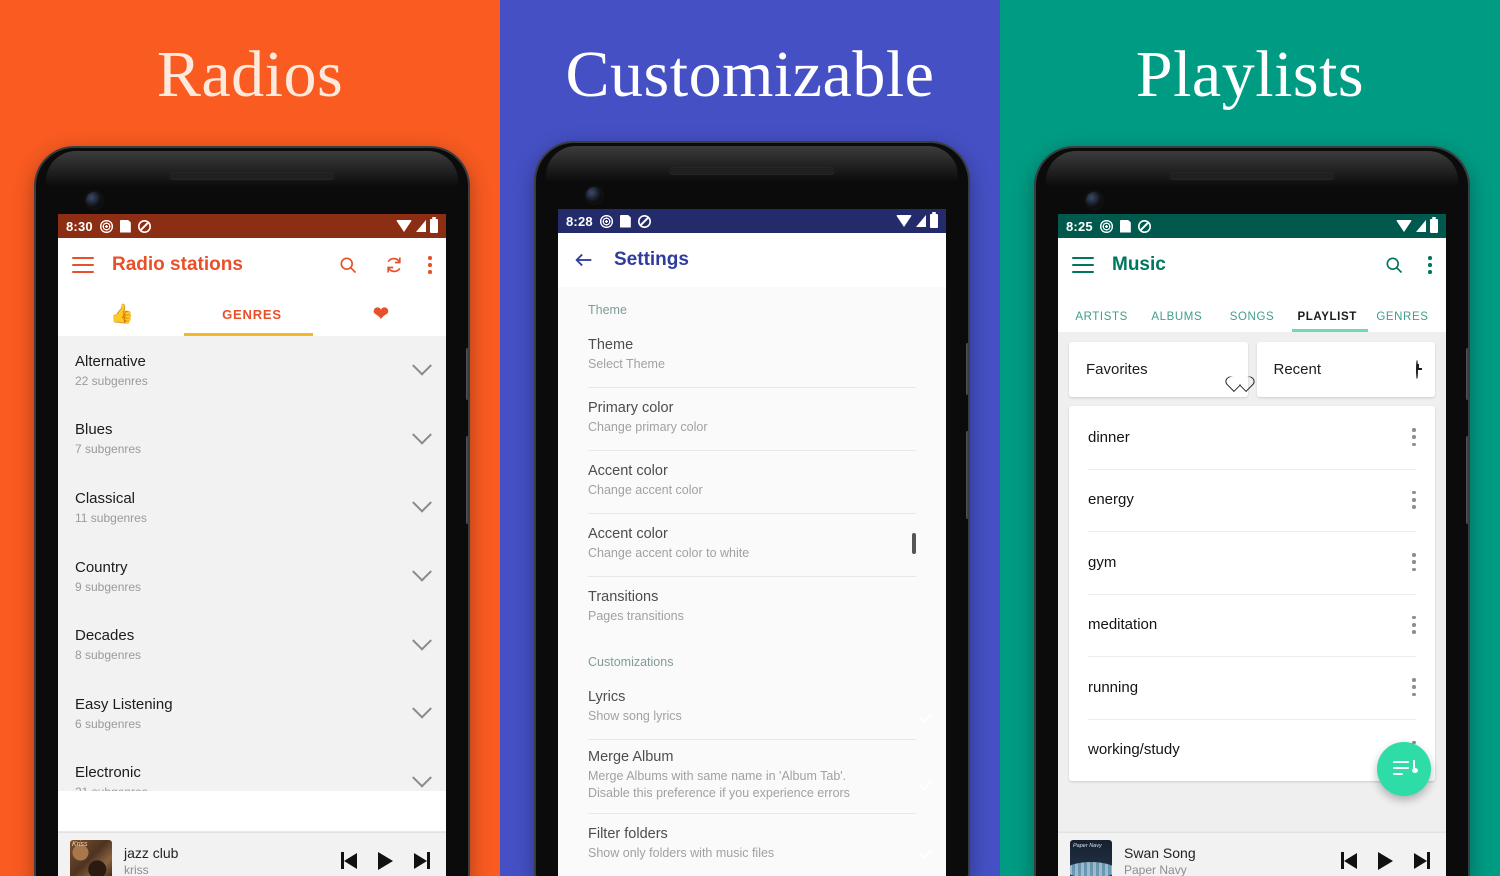 This screenshot has height=876, width=1500. What do you see at coordinates (648, 427) in the screenshot?
I see `setting-subtitle: Change primary color` at bounding box center [648, 427].